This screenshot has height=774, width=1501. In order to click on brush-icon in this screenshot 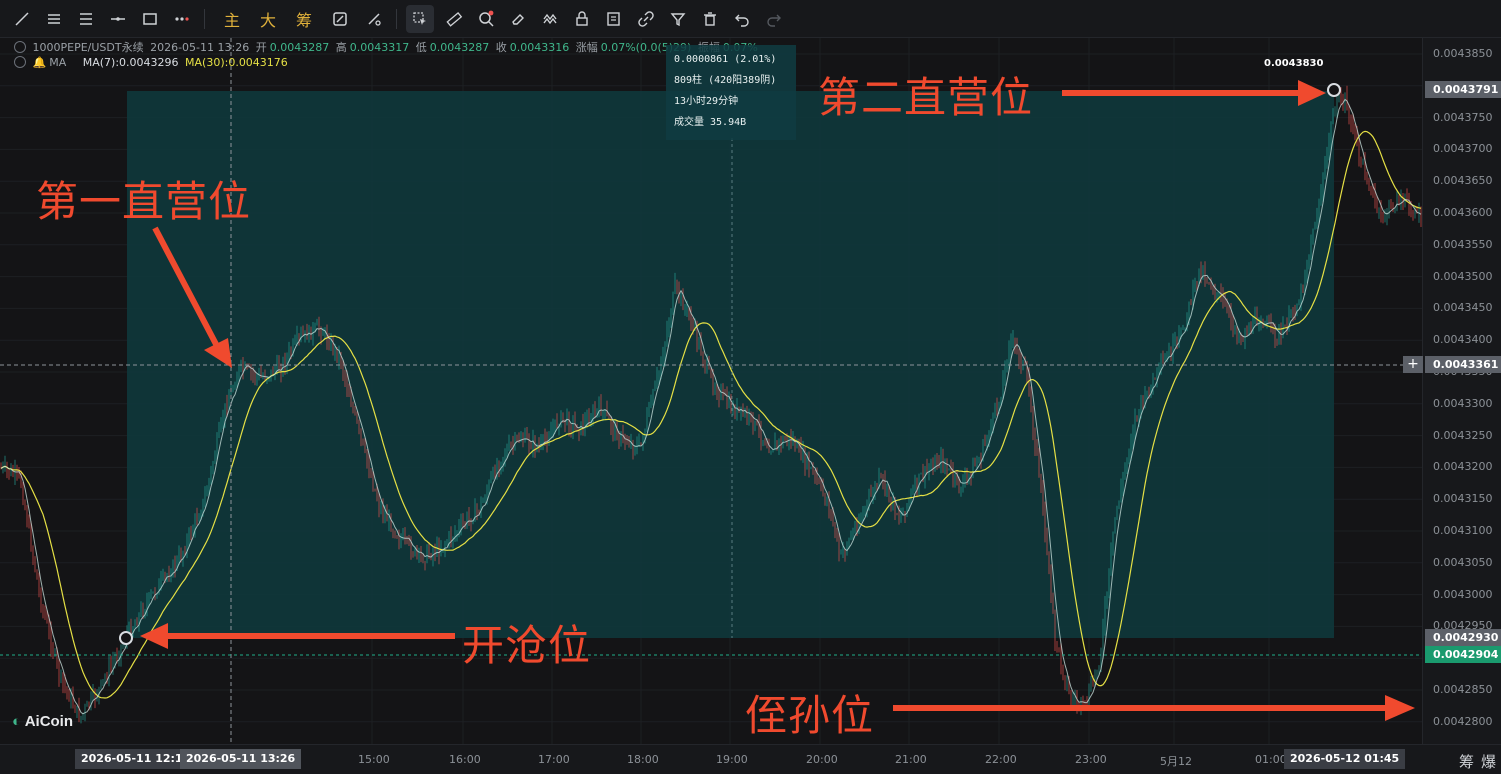, I will do `click(374, 19)`.